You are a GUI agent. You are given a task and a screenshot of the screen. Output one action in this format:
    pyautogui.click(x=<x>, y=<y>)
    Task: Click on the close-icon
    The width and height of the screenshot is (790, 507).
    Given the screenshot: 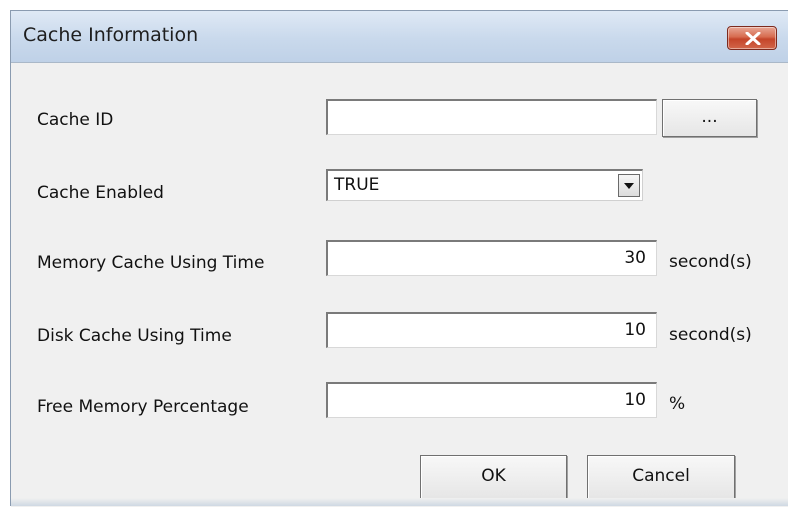 What is the action you would take?
    pyautogui.click(x=753, y=38)
    